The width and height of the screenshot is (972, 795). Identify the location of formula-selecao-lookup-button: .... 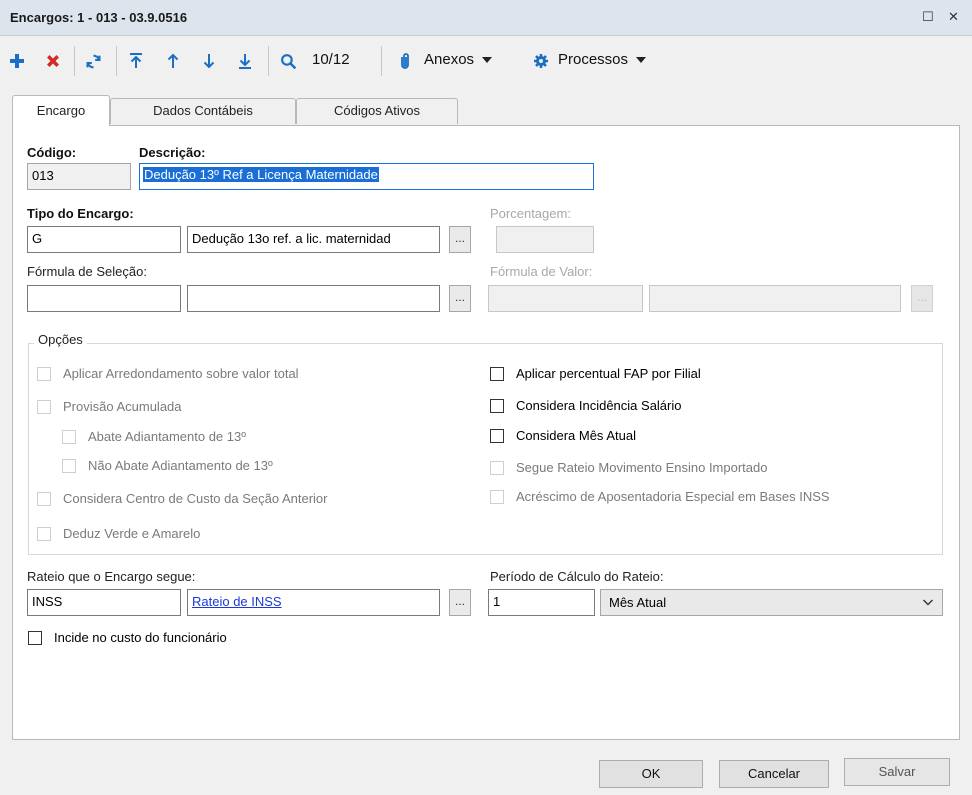
(460, 298).